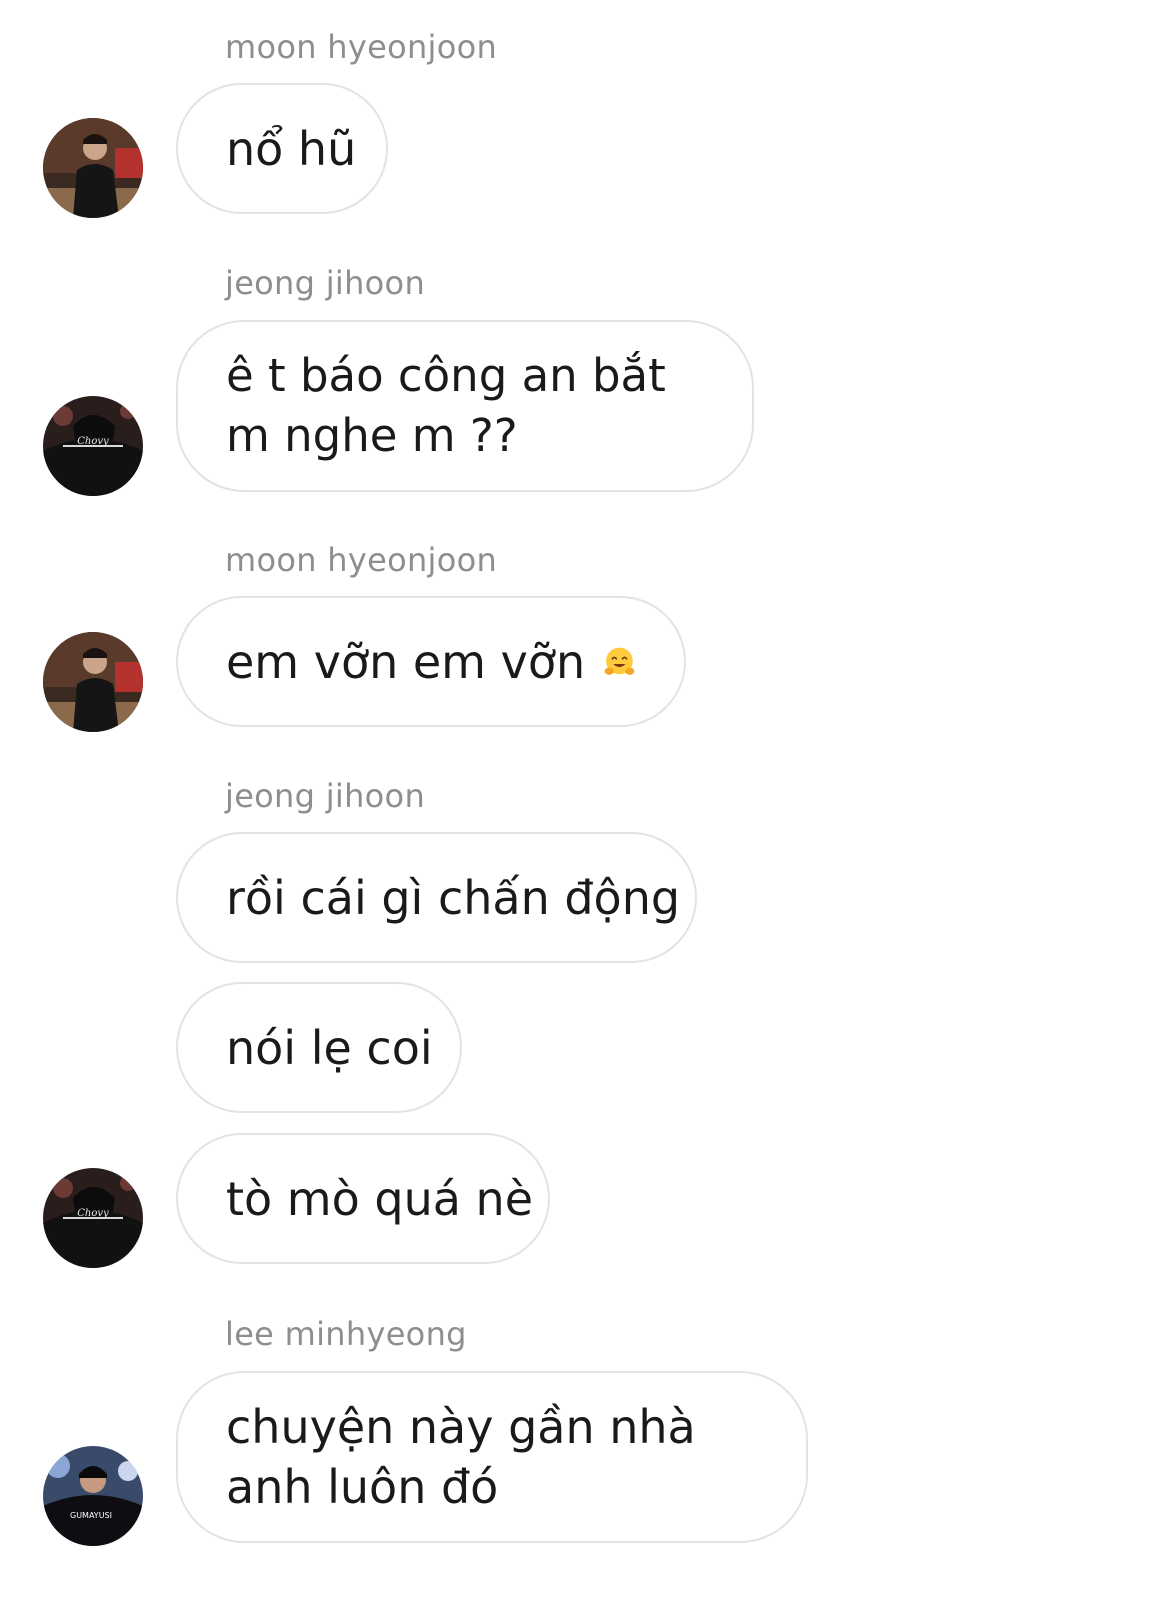  What do you see at coordinates (453, 897) in the screenshot?
I see `message-text: rồi cái gì chấn động` at bounding box center [453, 897].